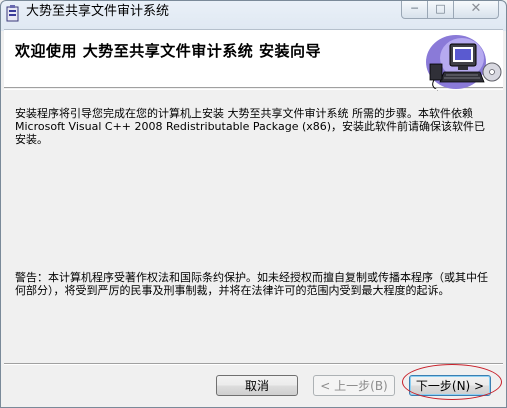  What do you see at coordinates (98, 11) in the screenshot?
I see `window-title: 大势至共享文件审计系统` at bounding box center [98, 11].